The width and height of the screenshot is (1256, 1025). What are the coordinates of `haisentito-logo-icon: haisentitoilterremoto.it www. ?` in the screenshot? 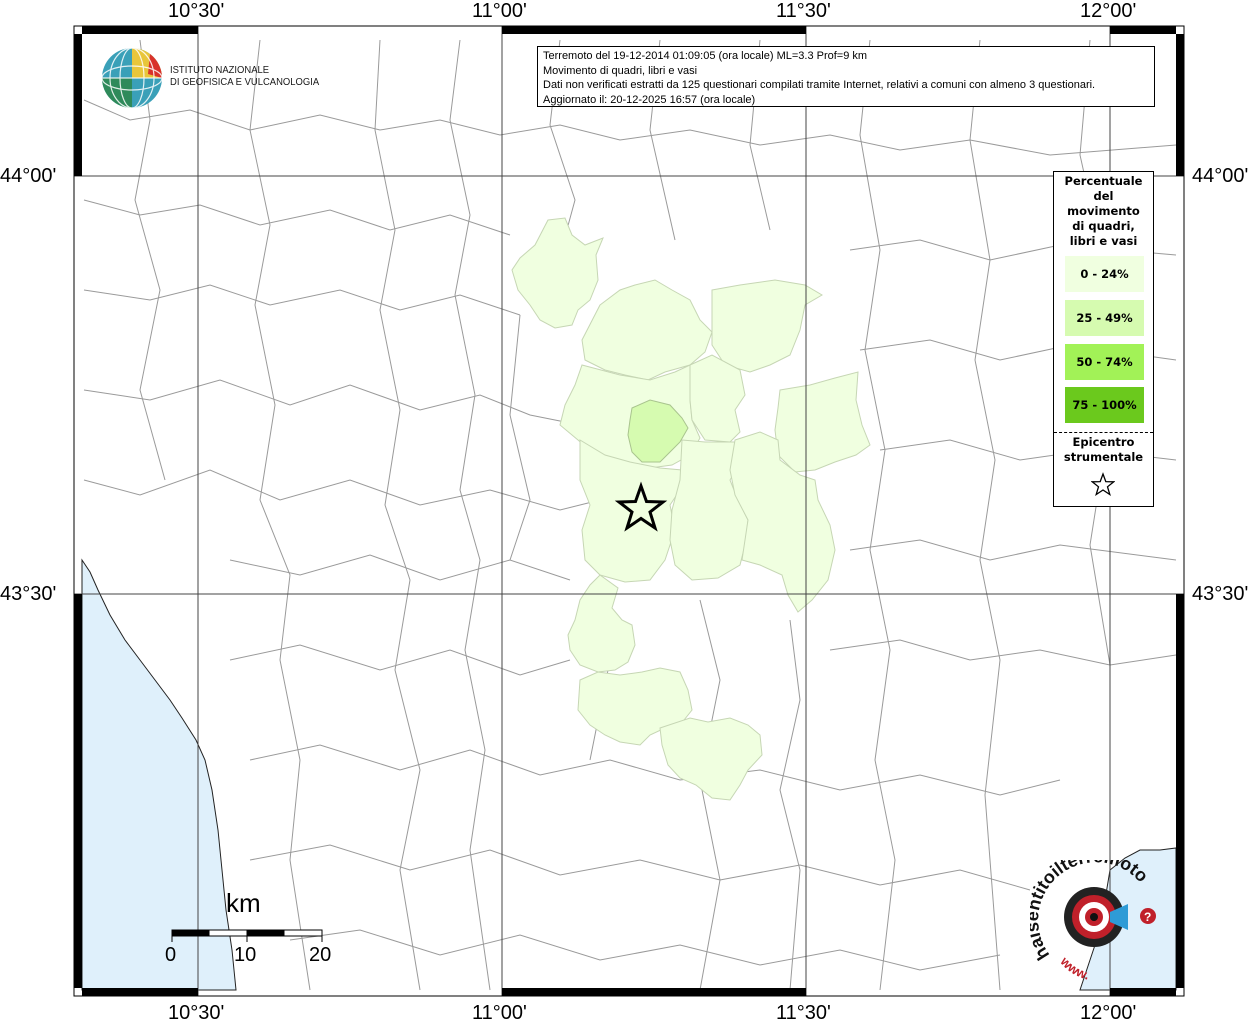 It's located at (1093, 920).